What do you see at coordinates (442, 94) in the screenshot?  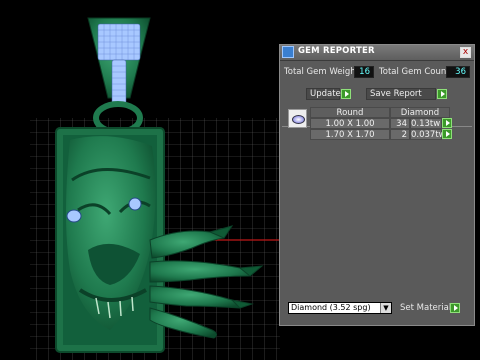 I see `save-report-arrow-icon` at bounding box center [442, 94].